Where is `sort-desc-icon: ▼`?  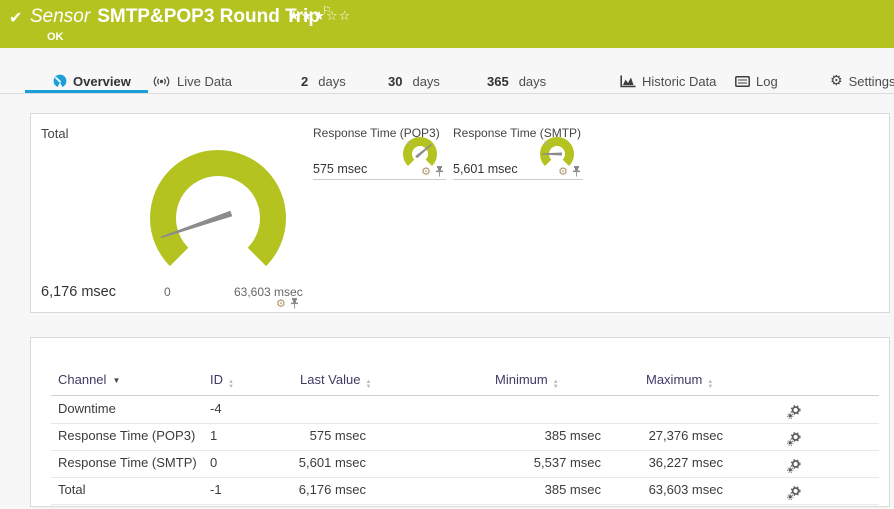 sort-desc-icon: ▼ is located at coordinates (116, 380).